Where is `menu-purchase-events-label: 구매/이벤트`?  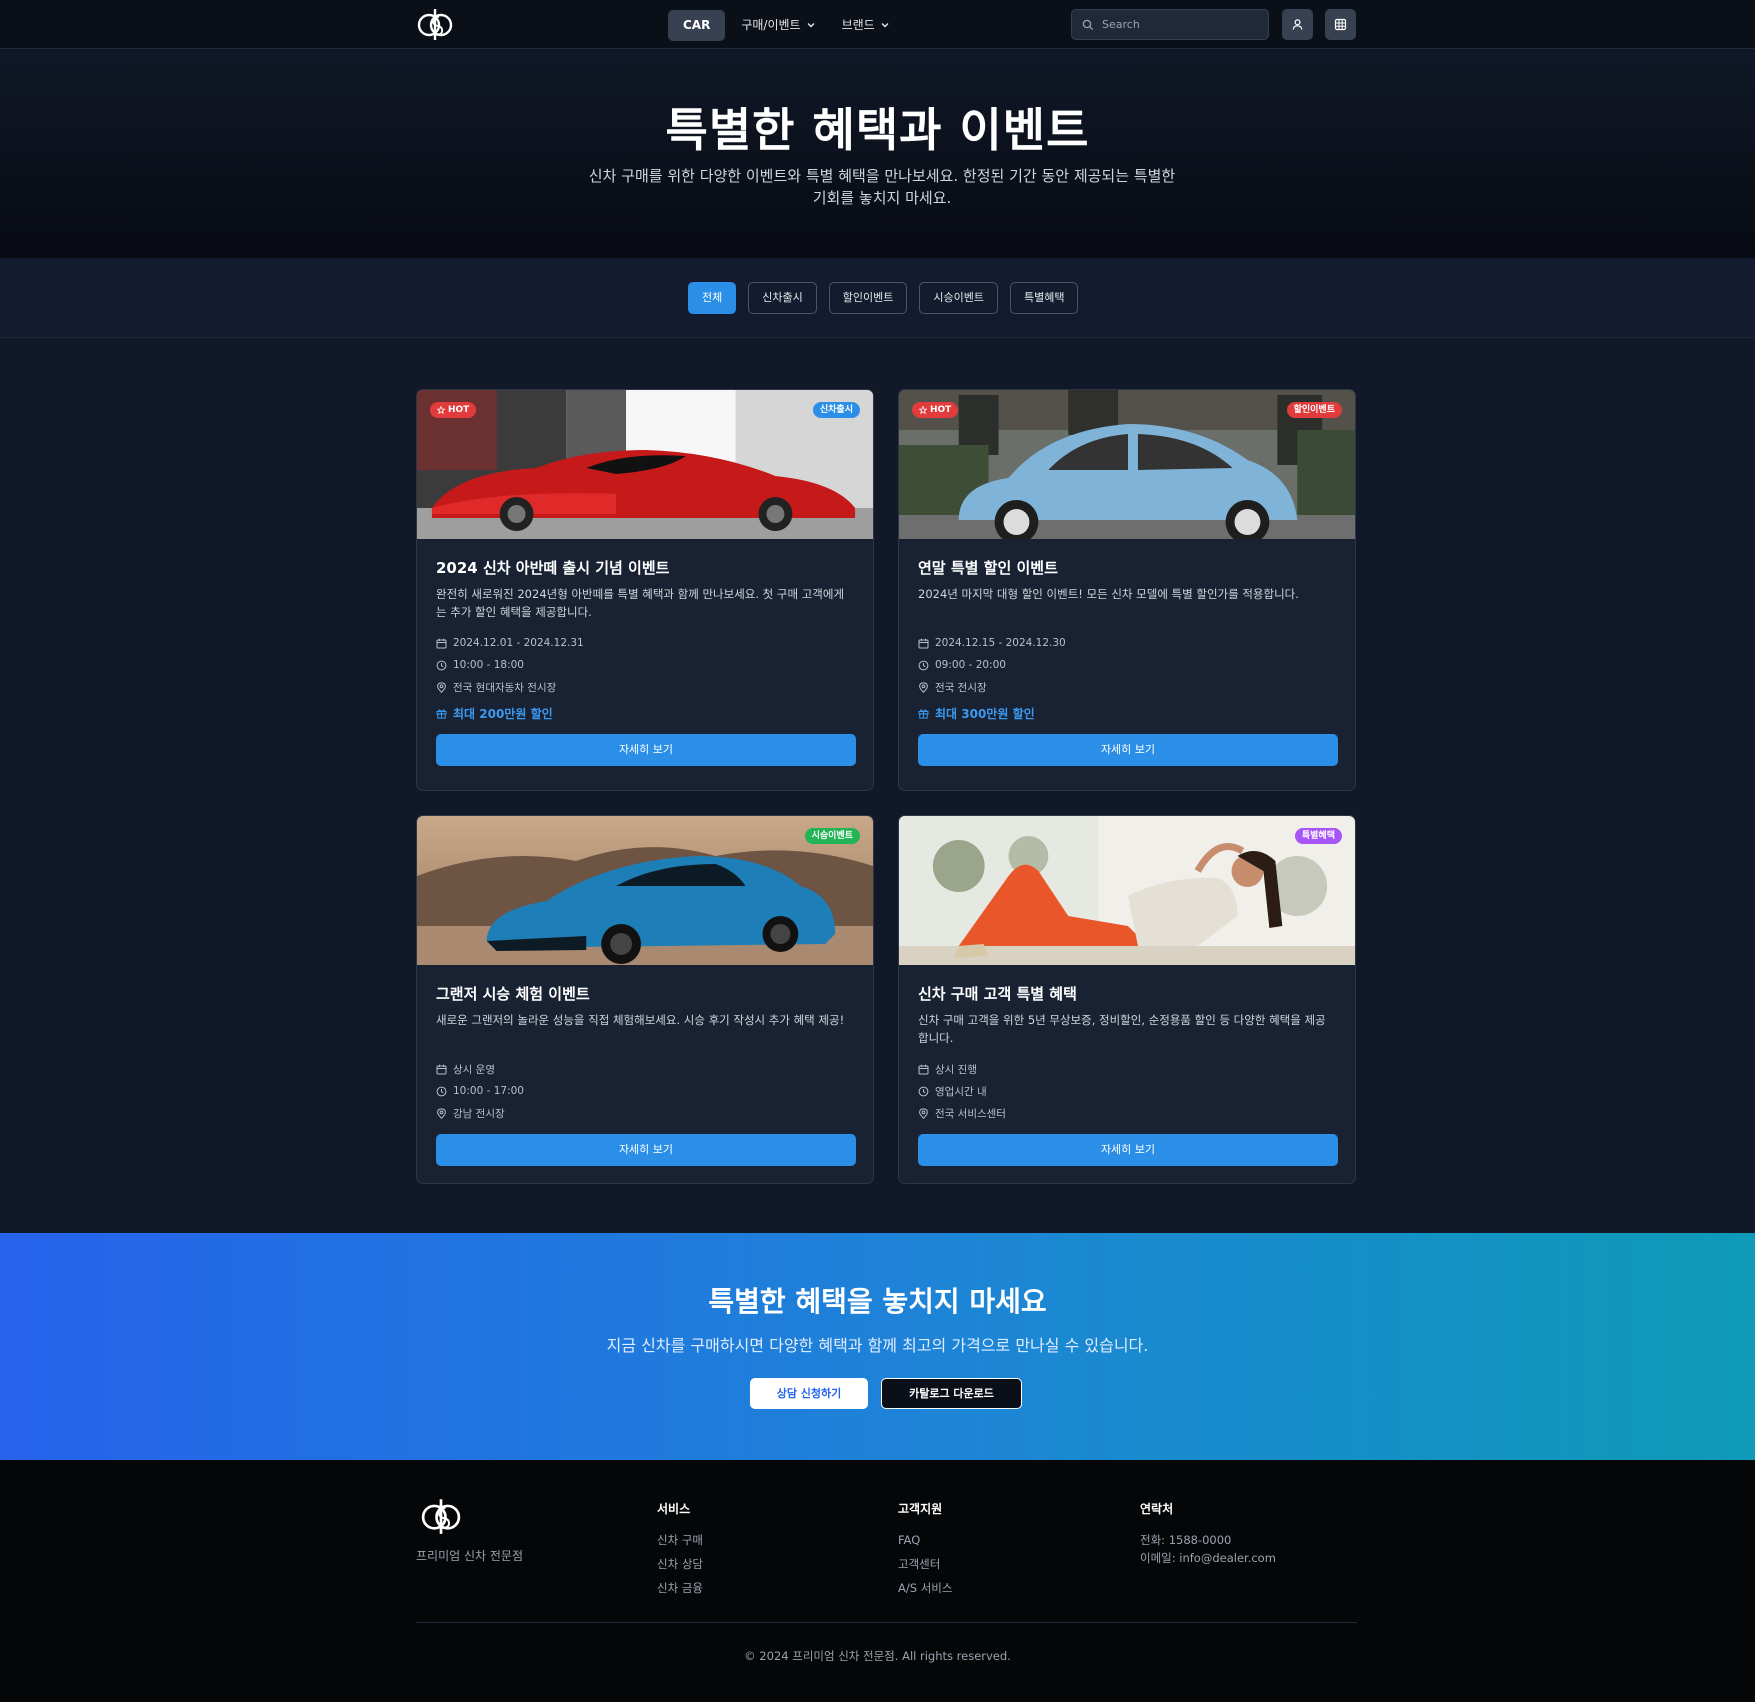 menu-purchase-events-label: 구매/이벤트 is located at coordinates (771, 24).